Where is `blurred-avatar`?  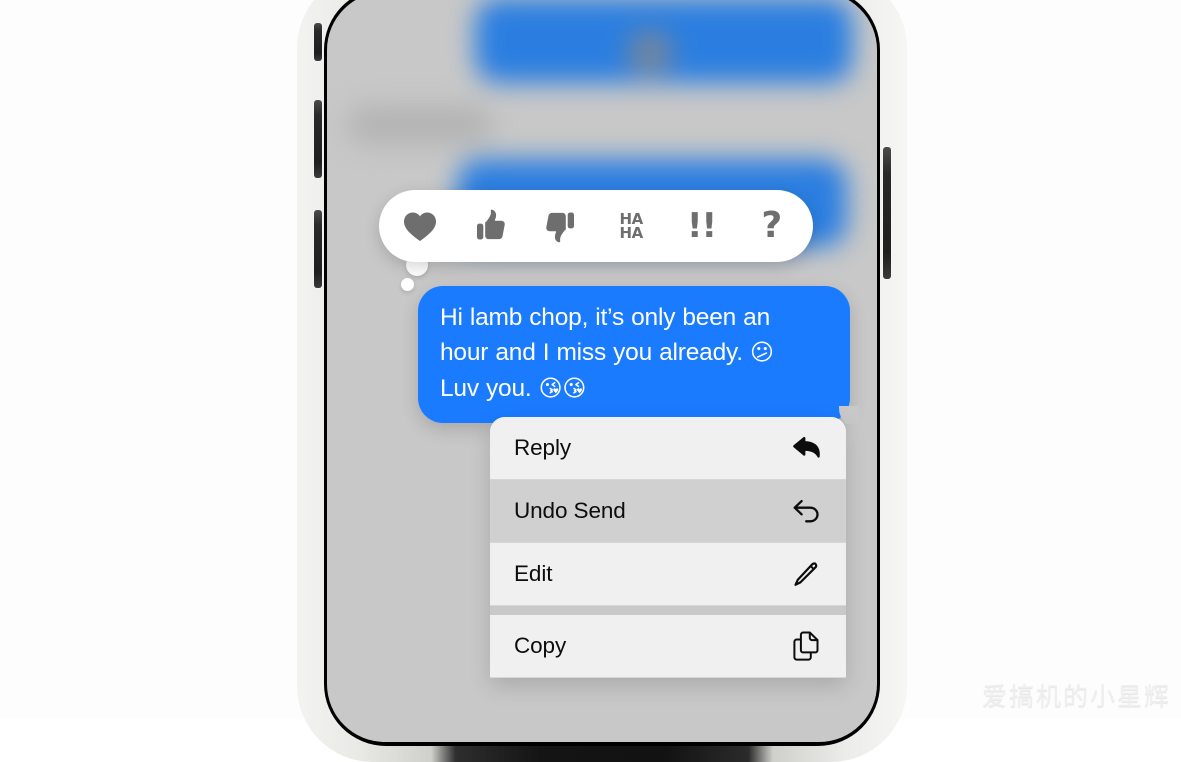 blurred-avatar is located at coordinates (650, 53).